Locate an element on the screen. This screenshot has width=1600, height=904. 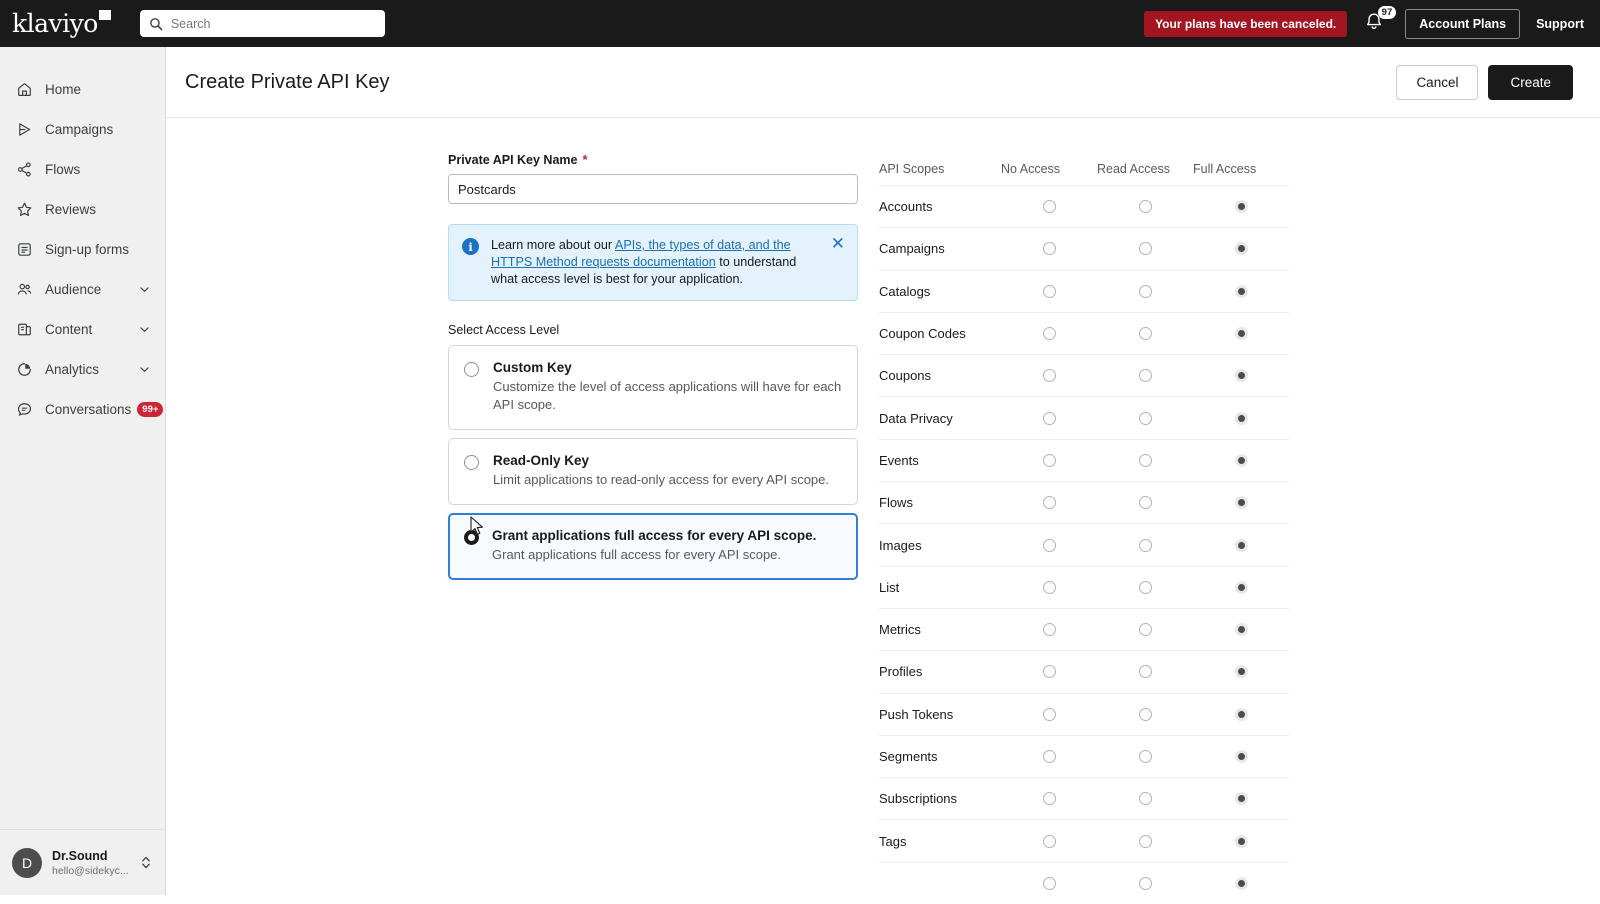
search-input is located at coordinates (265, 23).